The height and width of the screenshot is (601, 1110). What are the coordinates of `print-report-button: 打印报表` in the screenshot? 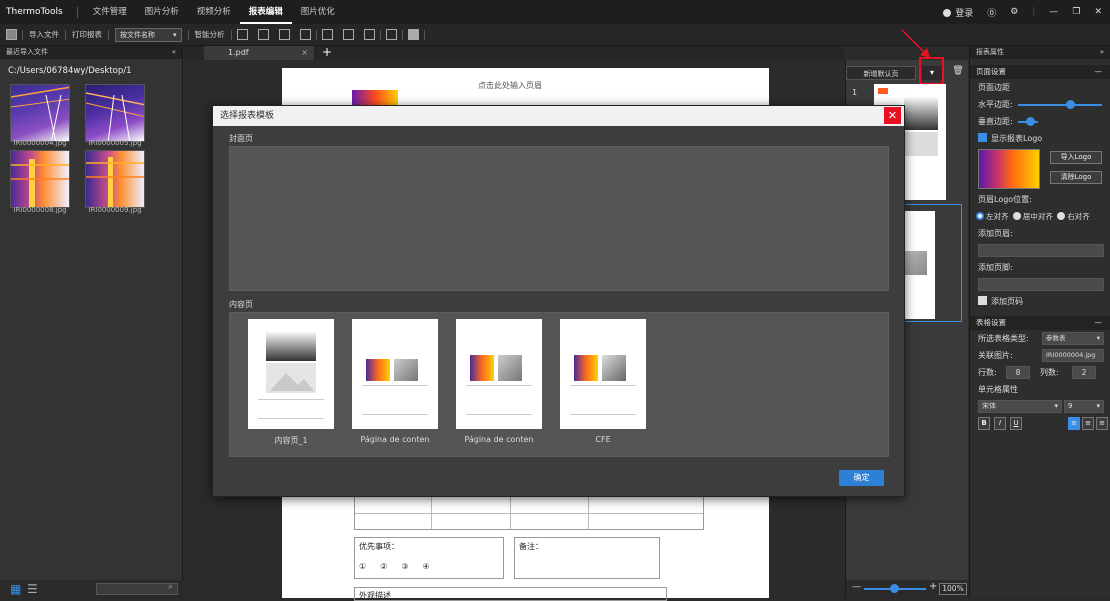 It's located at (87, 34).